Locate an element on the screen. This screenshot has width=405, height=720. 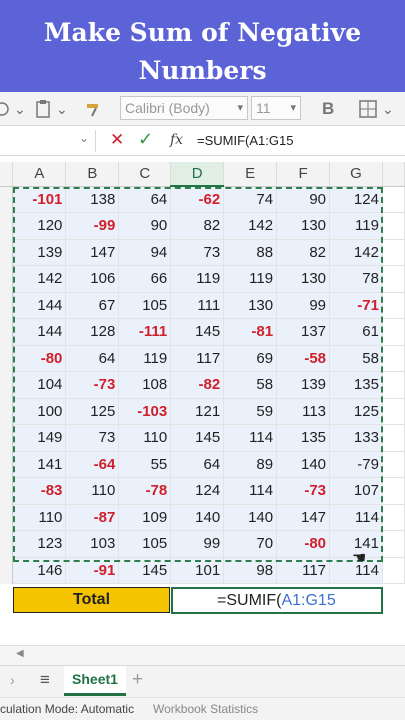
grid-cell: -83 is located at coordinates (39, 491).